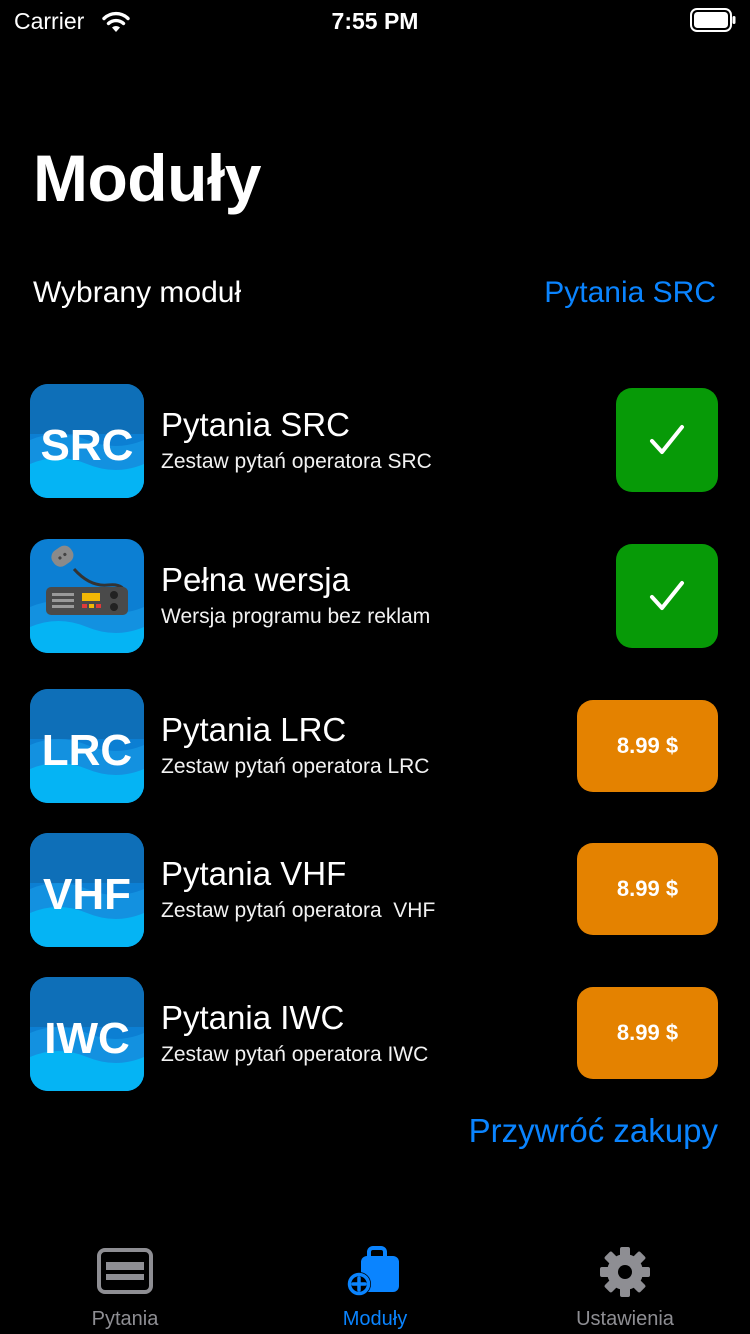 This screenshot has width=750, height=1334. What do you see at coordinates (373, 1271) in the screenshot?
I see `bag-plus-icon` at bounding box center [373, 1271].